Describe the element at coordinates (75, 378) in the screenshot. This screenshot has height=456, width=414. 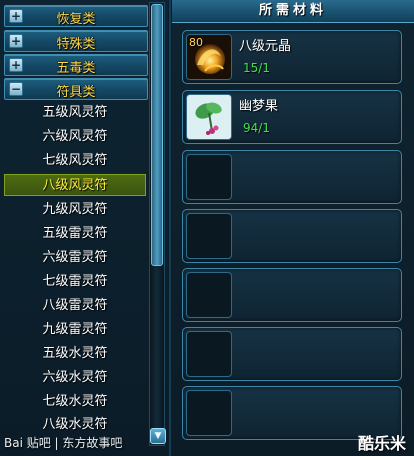
I see `recipe-item: 六级水灵符` at that location.